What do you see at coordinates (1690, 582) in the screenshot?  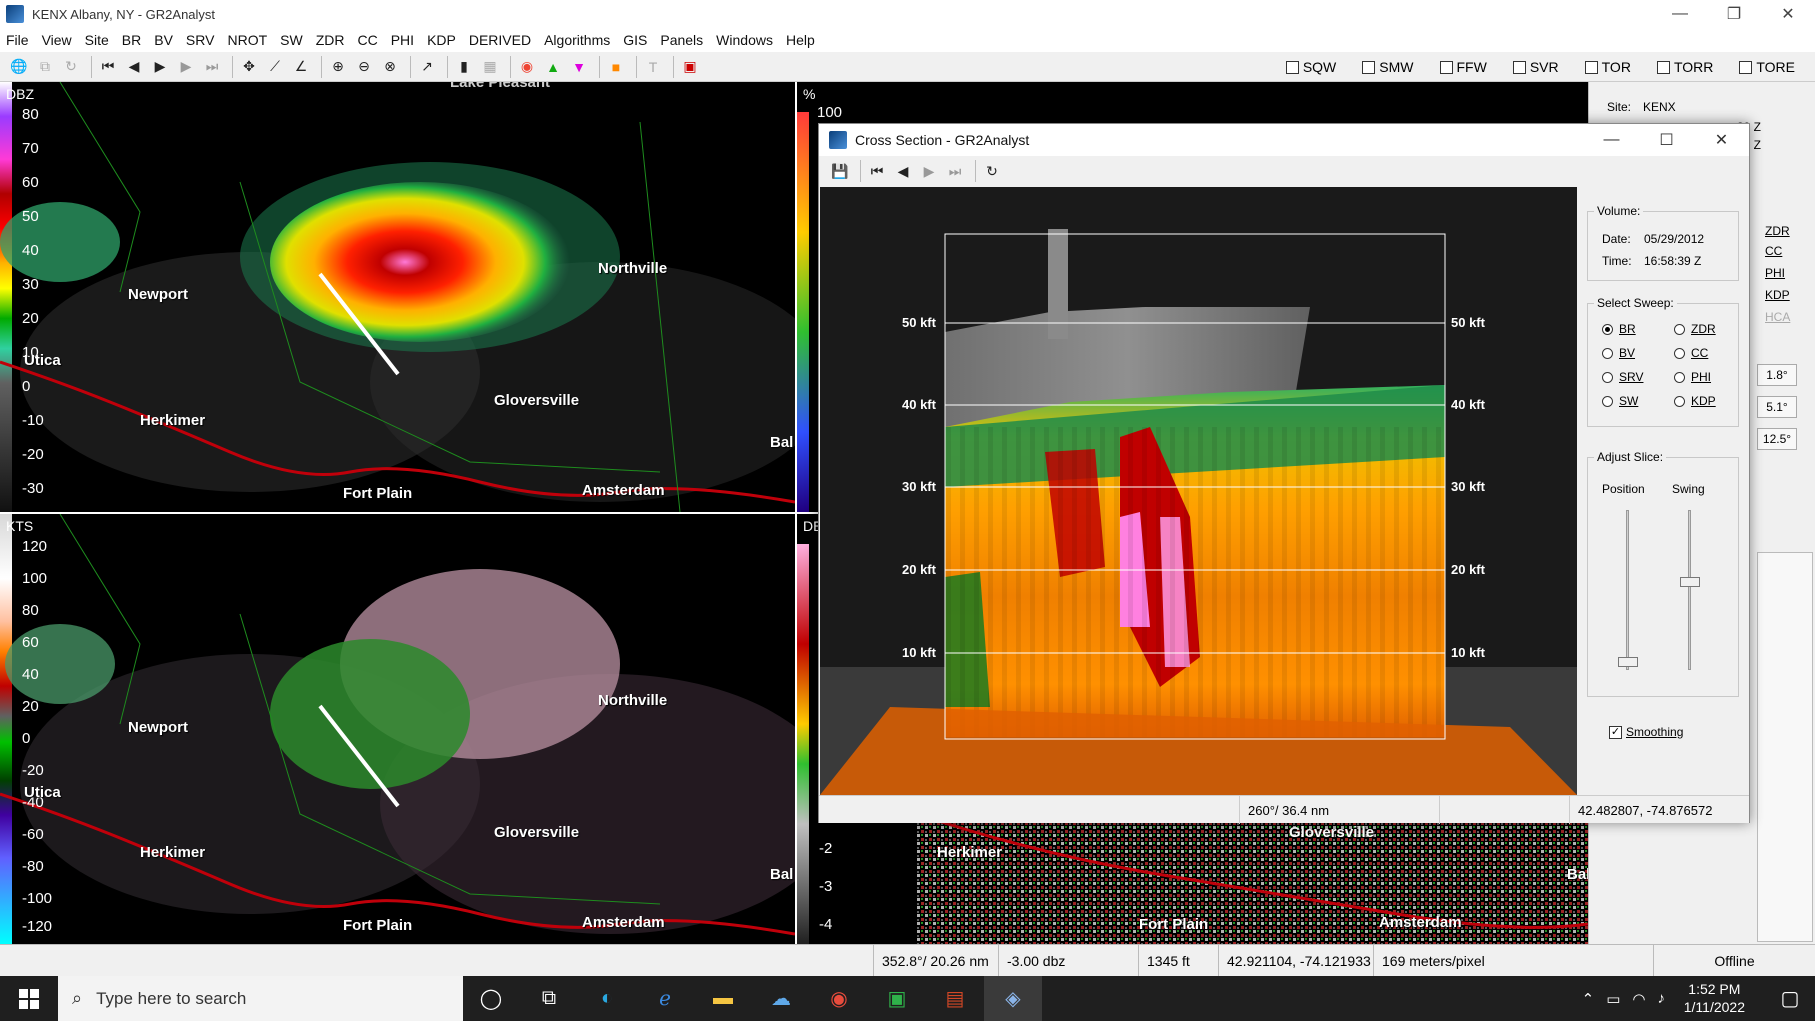 I see `swing-slider-thumb` at bounding box center [1690, 582].